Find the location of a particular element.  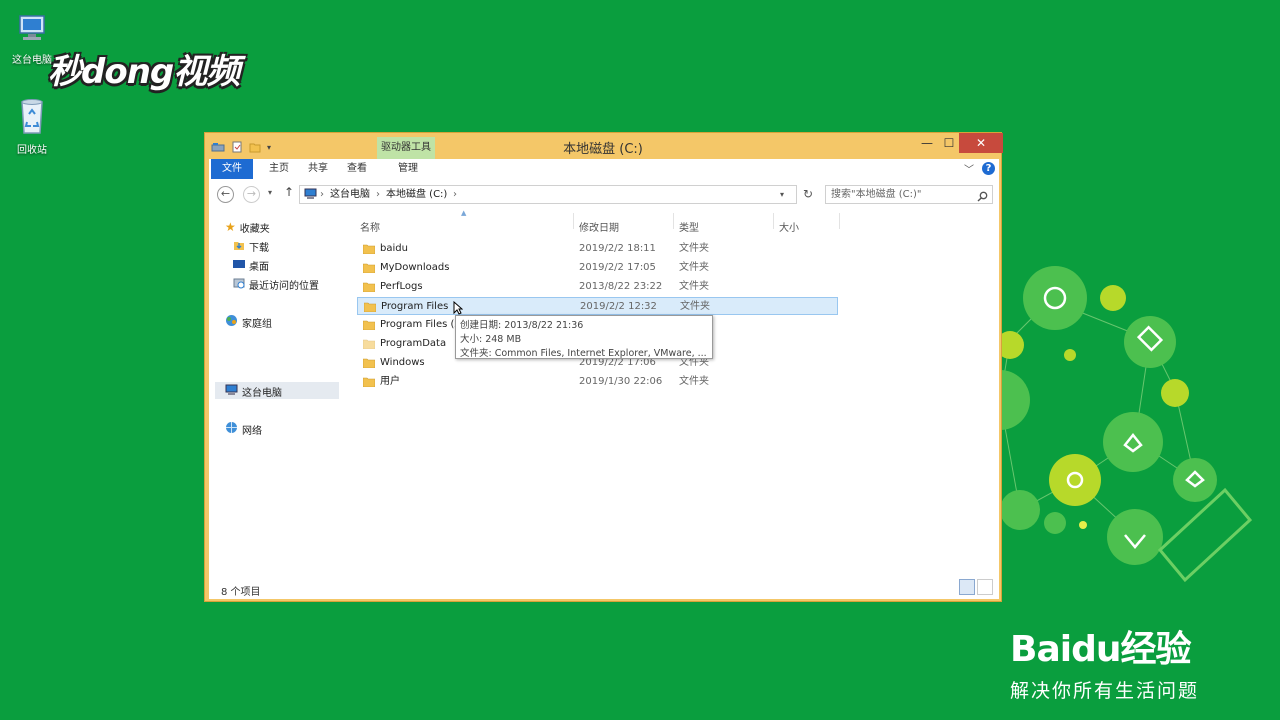

sort-indicator-icon: ▲ is located at coordinates (464, 213).